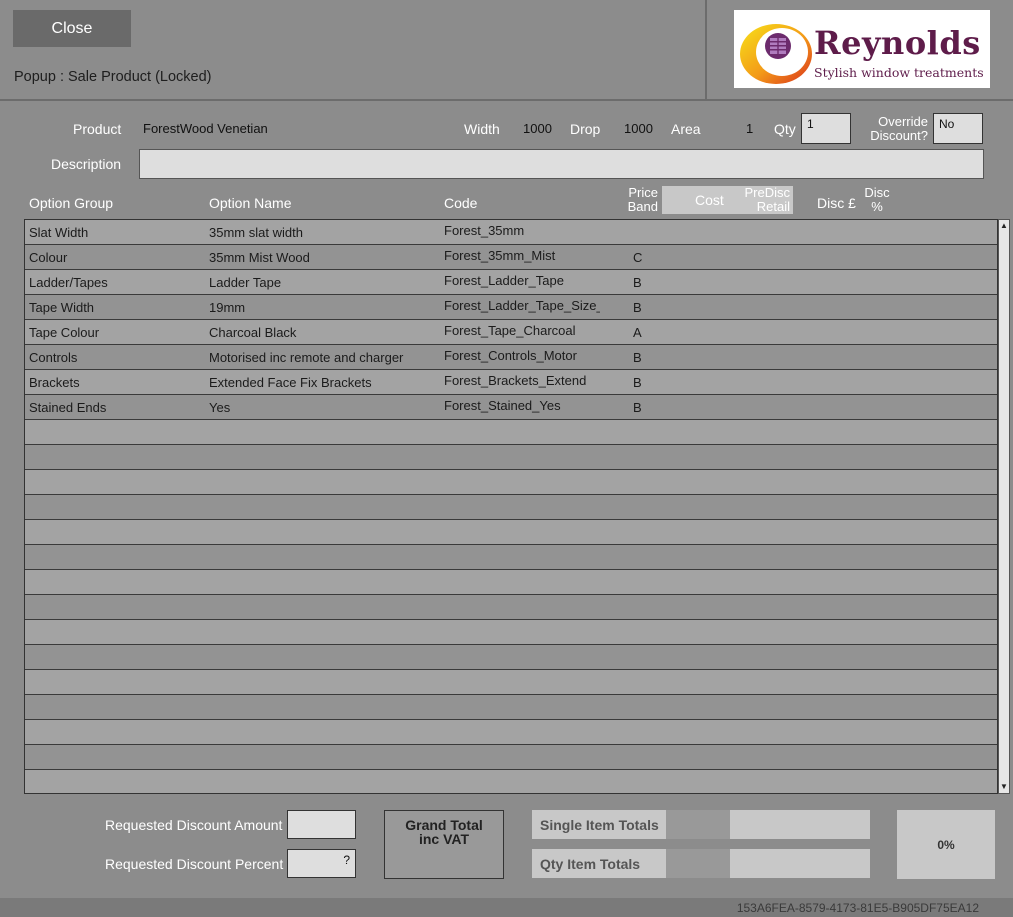 The width and height of the screenshot is (1013, 917). I want to click on scroll-up-icon: ▲, so click(1004, 226).